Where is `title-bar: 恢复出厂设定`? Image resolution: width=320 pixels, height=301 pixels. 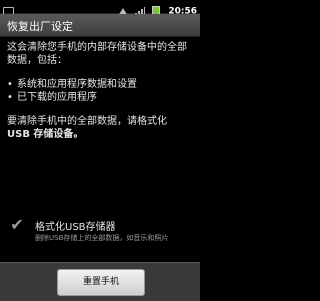 title-bar: 恢复出厂设定 is located at coordinates (100, 25).